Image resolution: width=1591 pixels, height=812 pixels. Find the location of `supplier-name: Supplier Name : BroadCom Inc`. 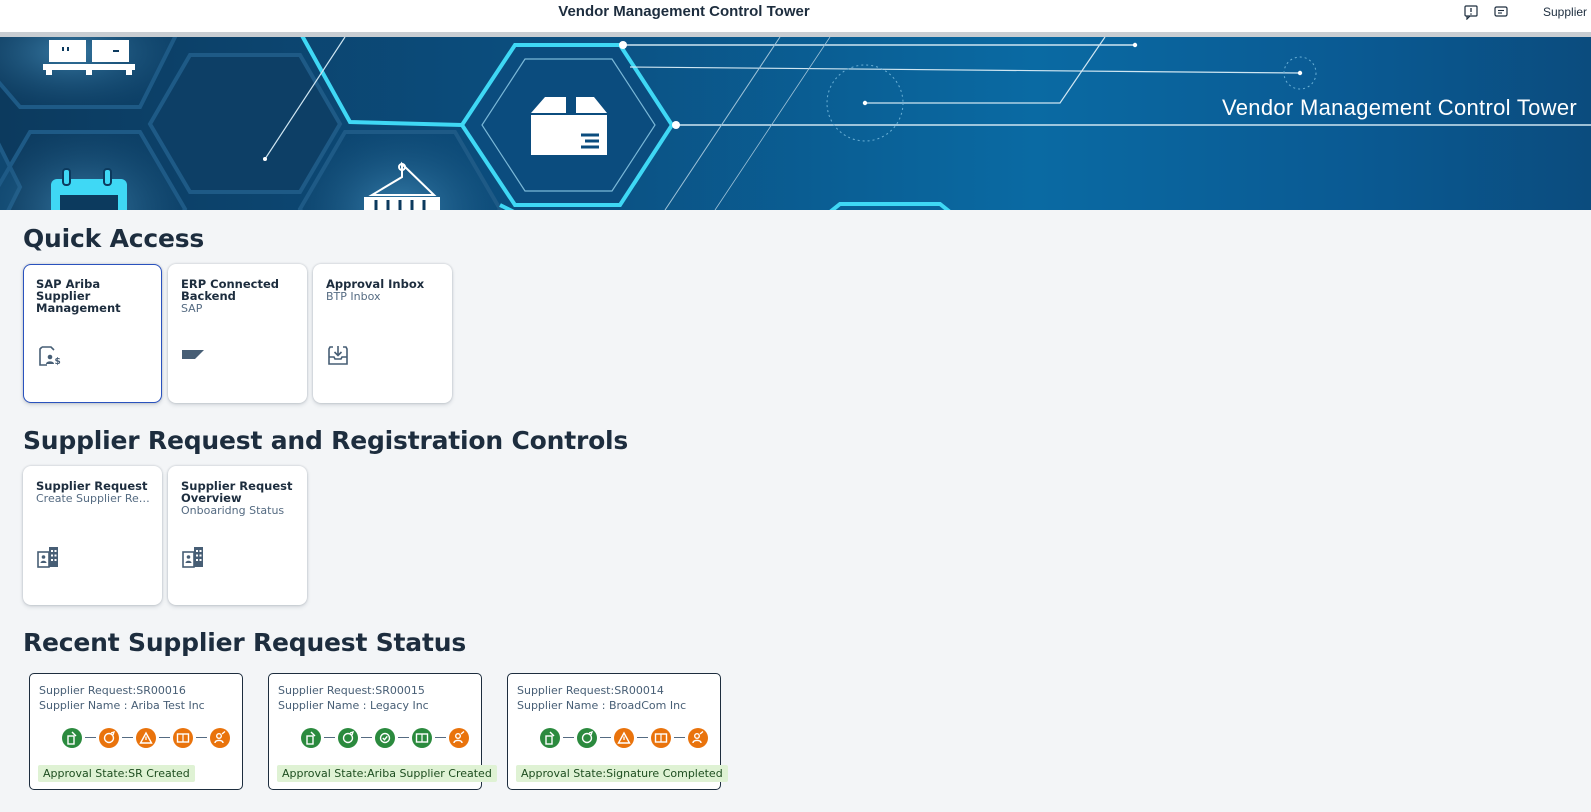

supplier-name: Supplier Name : BroadCom Inc is located at coordinates (602, 705).